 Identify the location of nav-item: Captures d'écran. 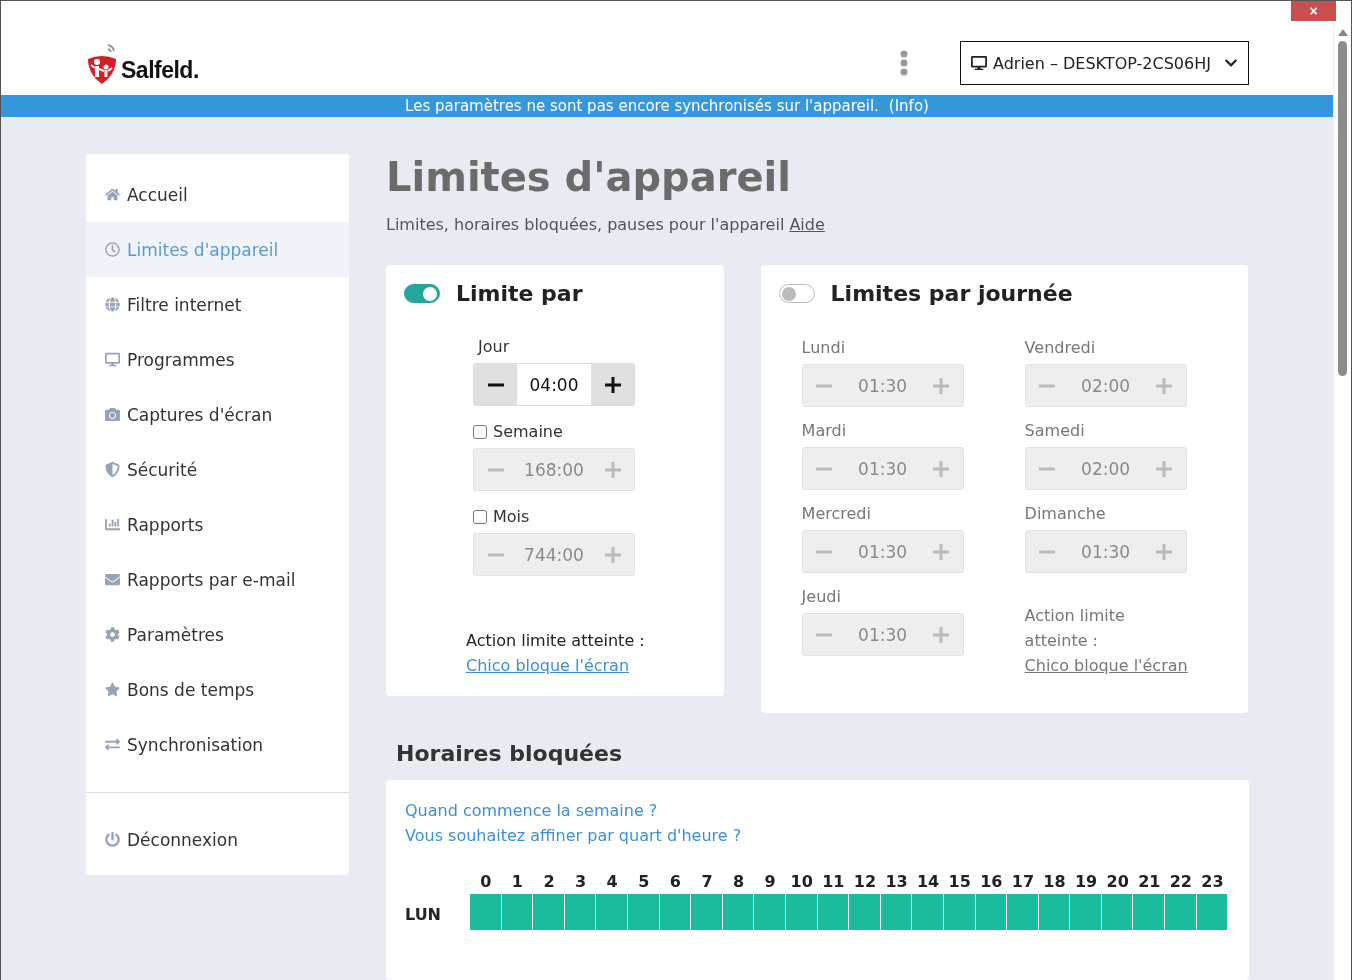
(217, 414).